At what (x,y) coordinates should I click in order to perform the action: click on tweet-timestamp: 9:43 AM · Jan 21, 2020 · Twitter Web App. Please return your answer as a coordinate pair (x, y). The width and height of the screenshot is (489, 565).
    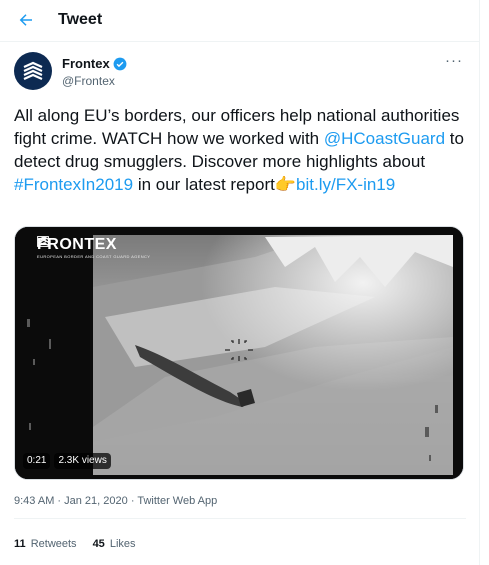
    Looking at the image, I should click on (115, 501).